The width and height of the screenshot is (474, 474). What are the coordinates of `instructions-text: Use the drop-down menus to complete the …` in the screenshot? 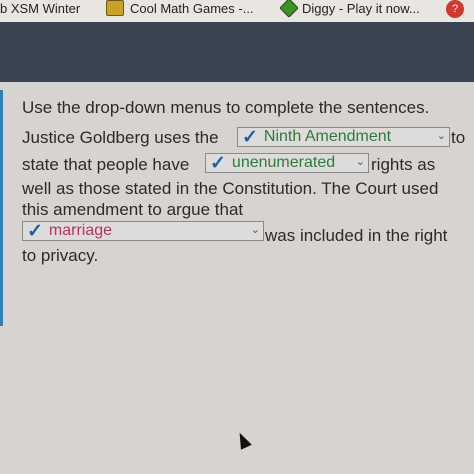 It's located at (226, 107).